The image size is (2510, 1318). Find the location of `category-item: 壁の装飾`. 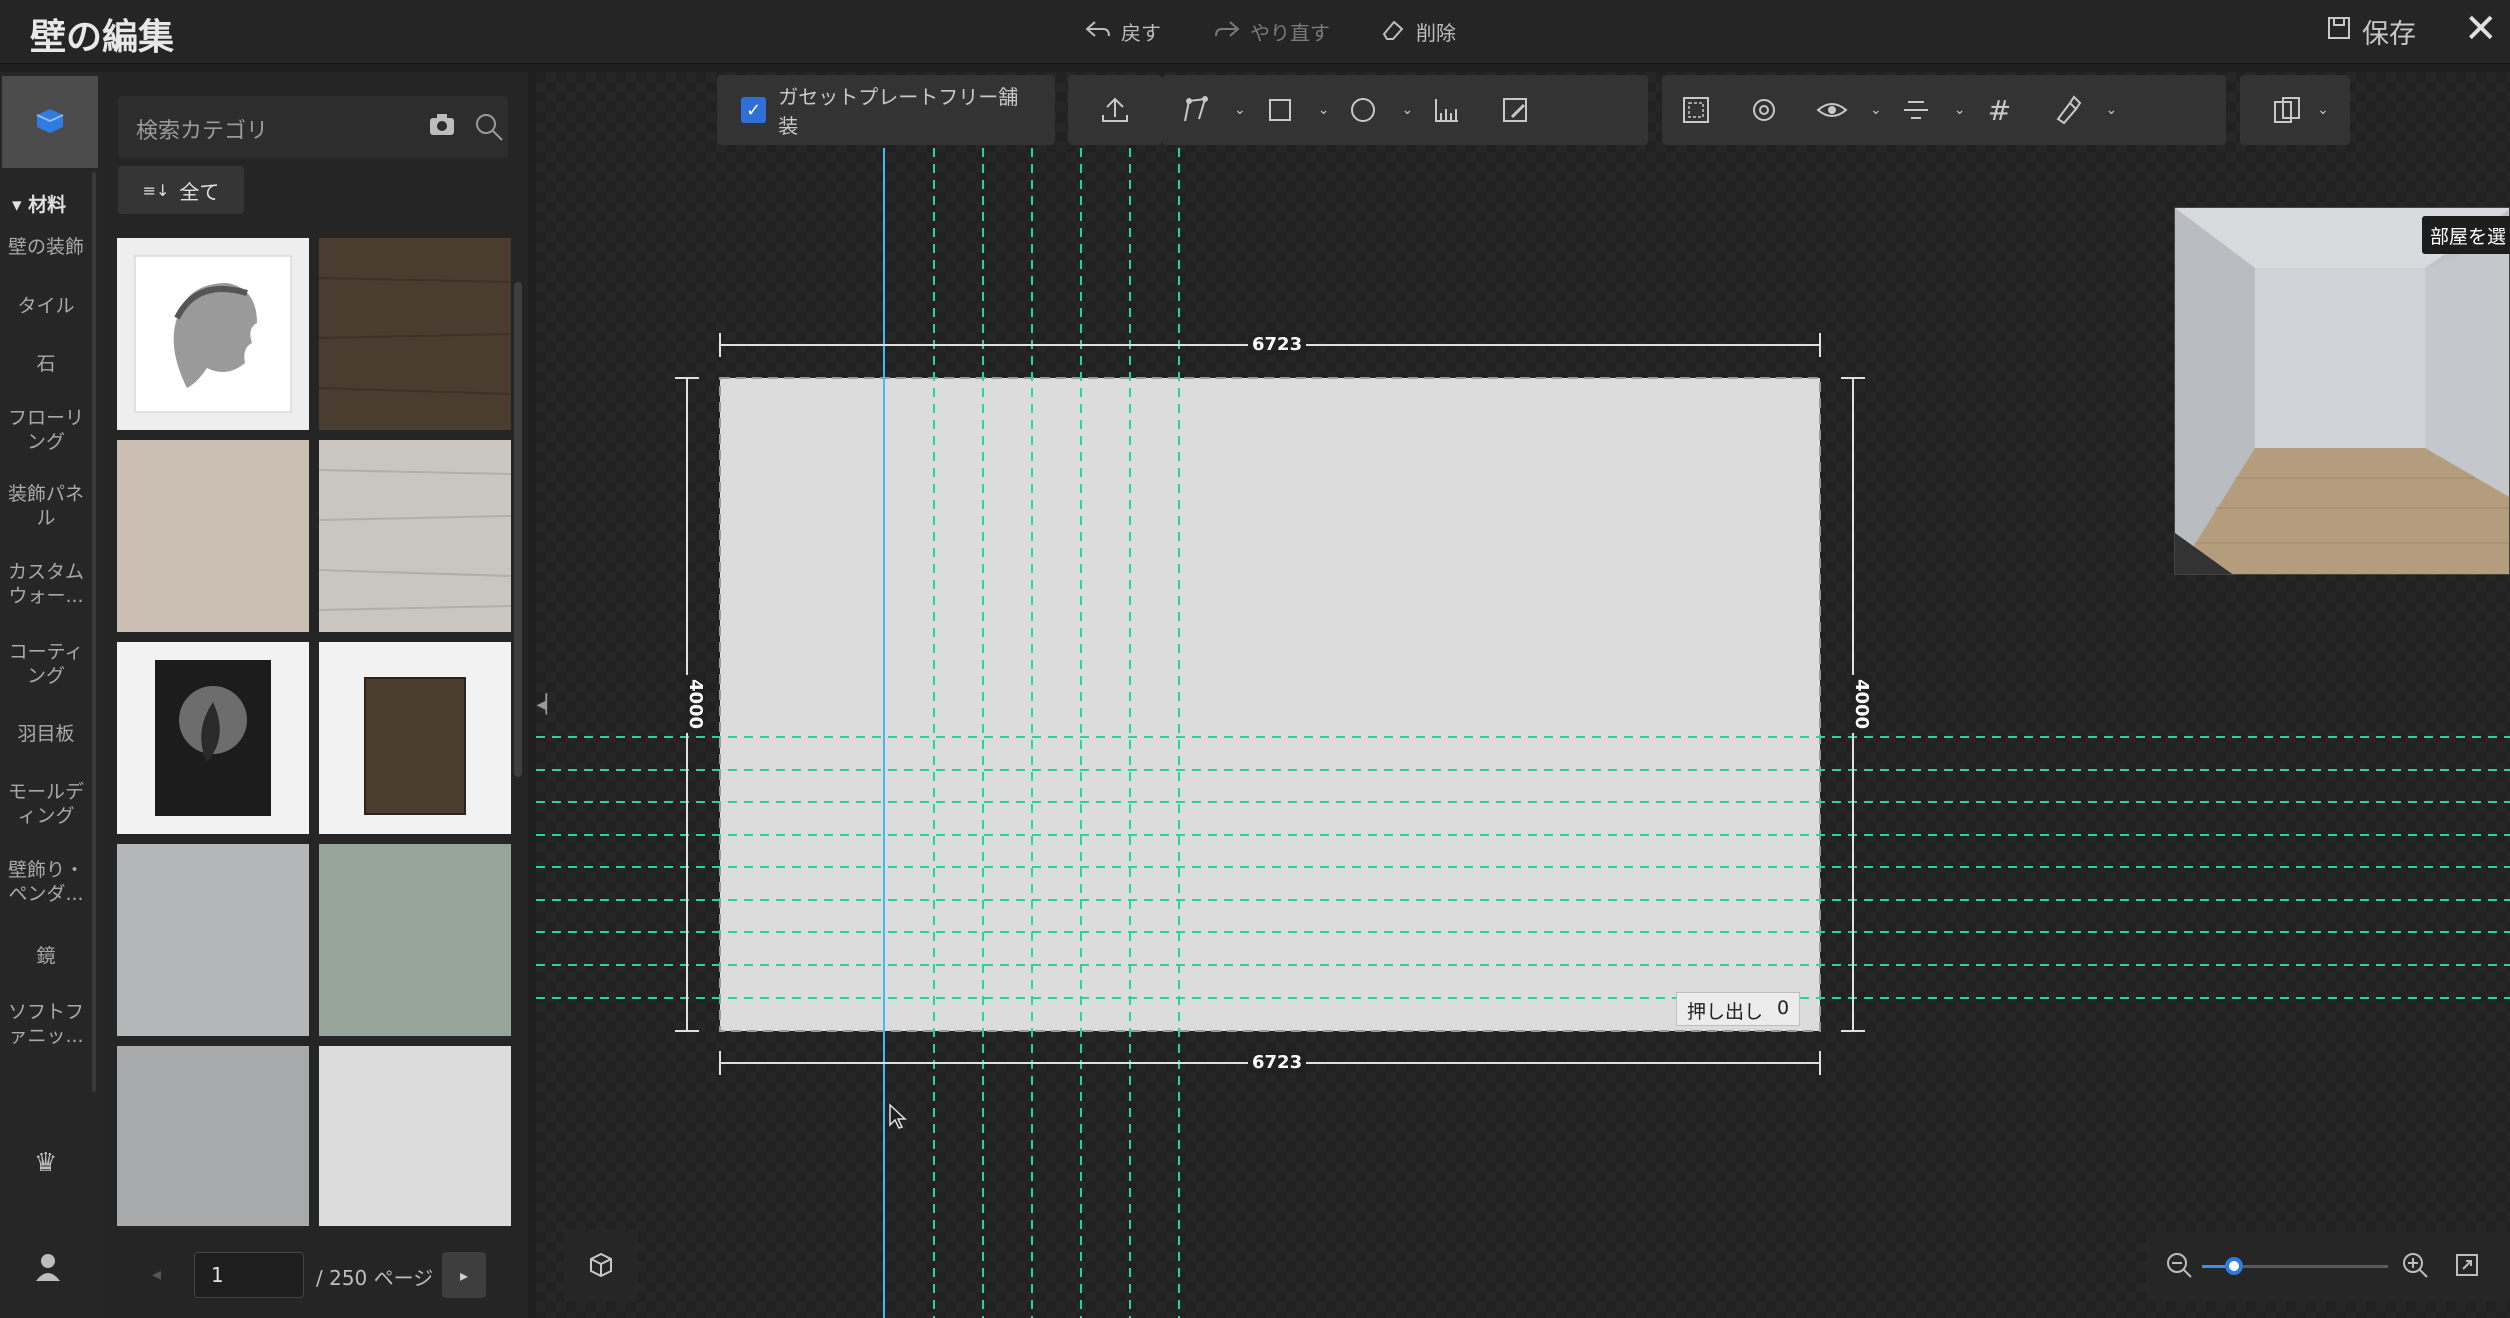

category-item: 壁の装飾 is located at coordinates (46, 247).